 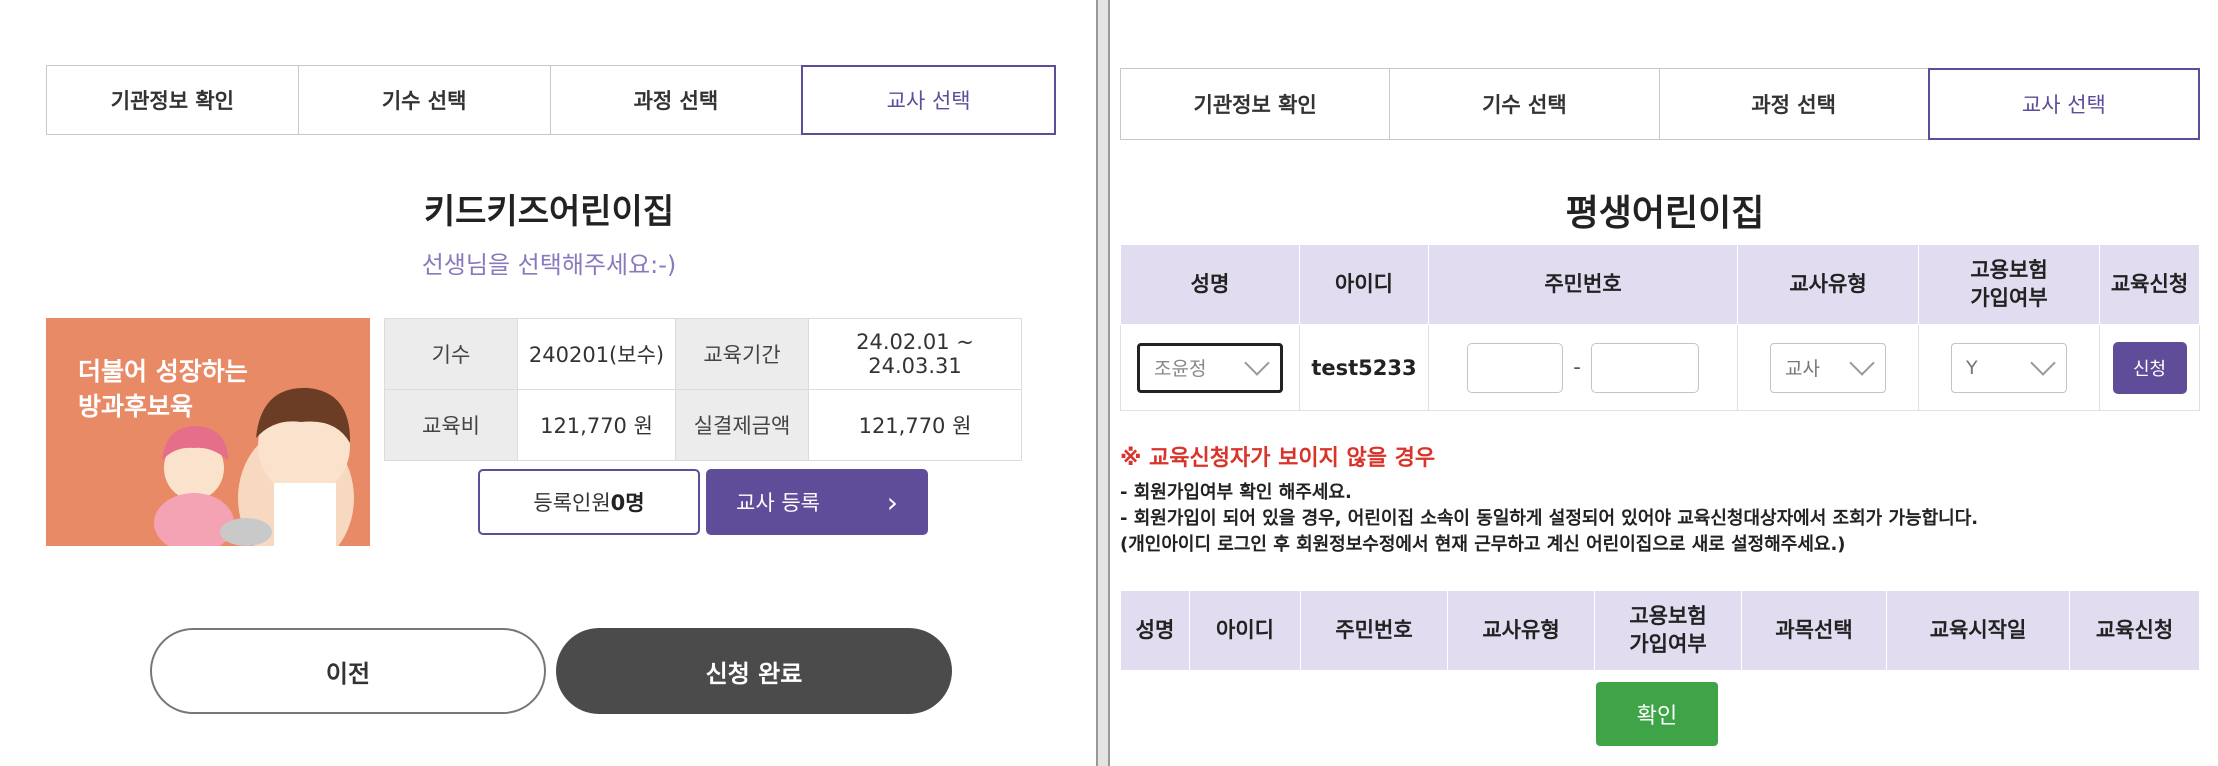 What do you see at coordinates (754, 671) in the screenshot?
I see `submit-complete-button: 신청 완료` at bounding box center [754, 671].